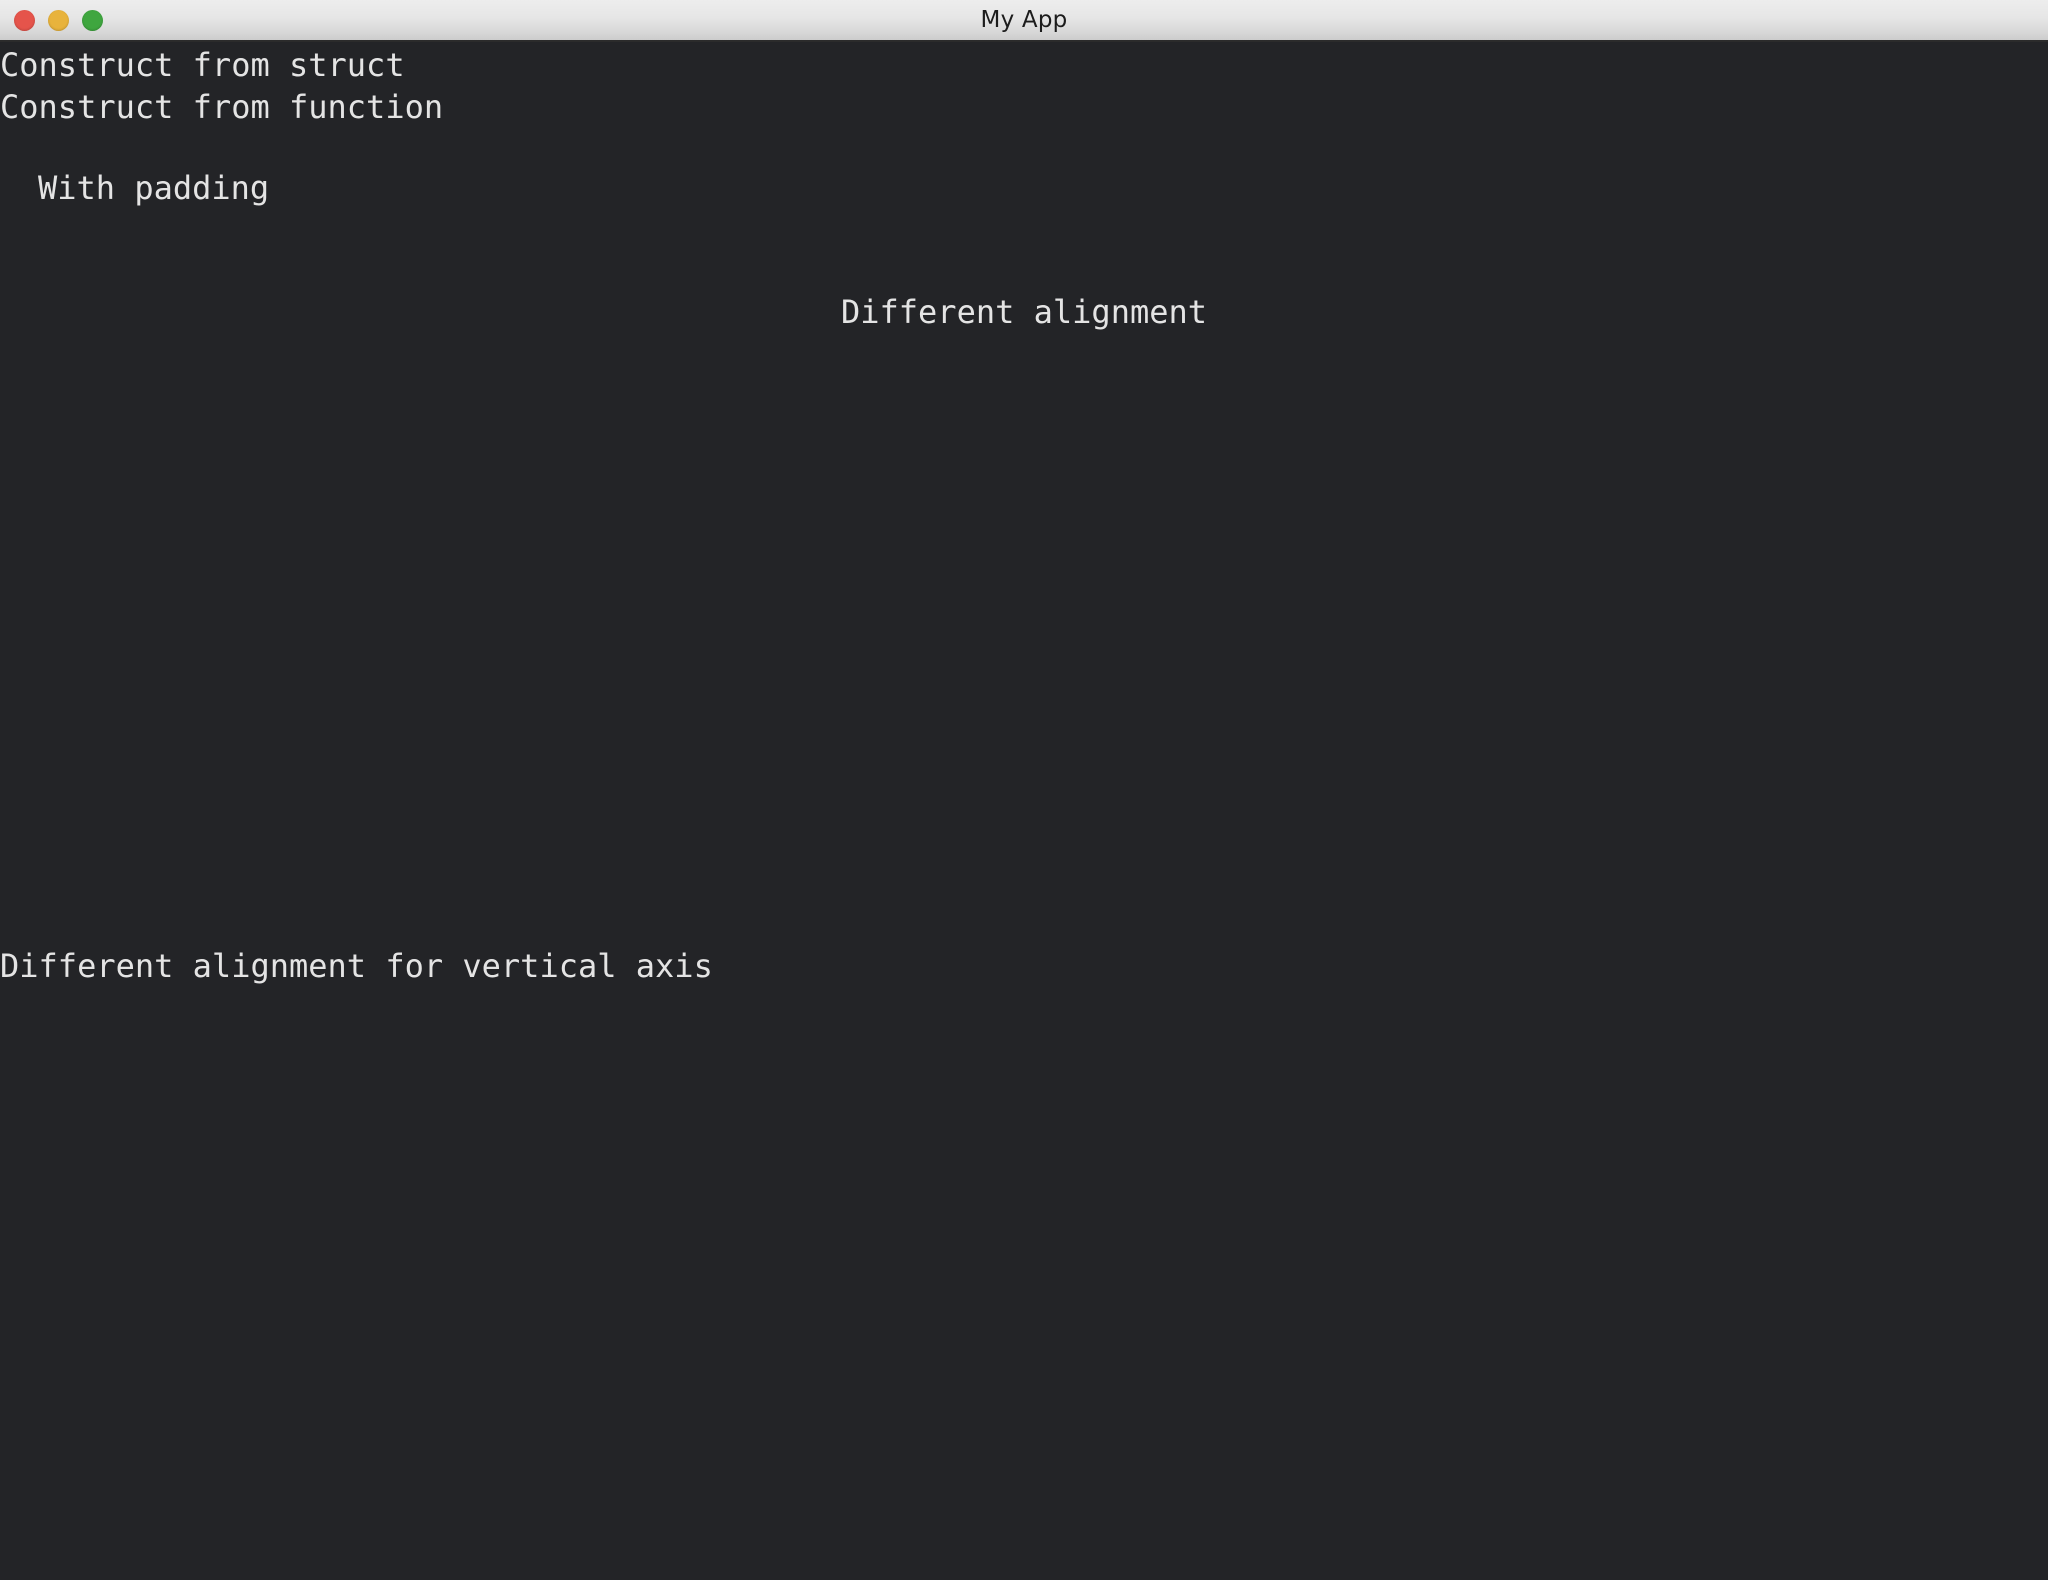  I want to click on text-construct-from-function: Construct from function, so click(222, 107).